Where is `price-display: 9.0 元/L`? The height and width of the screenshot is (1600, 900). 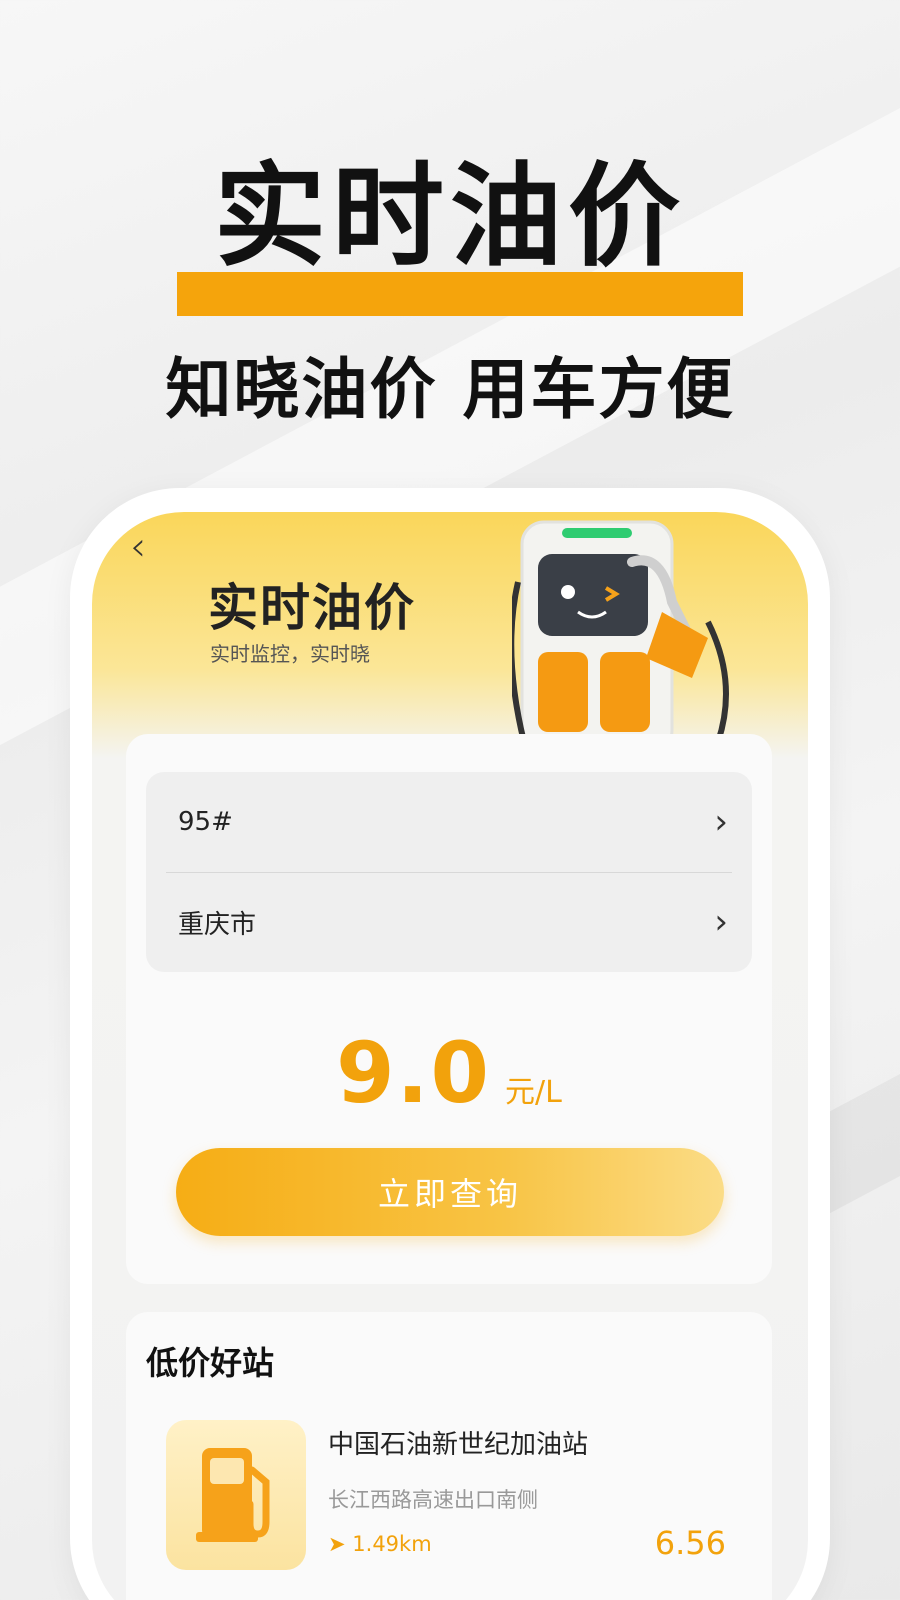
price-display: 9.0 元/L is located at coordinates (449, 1073).